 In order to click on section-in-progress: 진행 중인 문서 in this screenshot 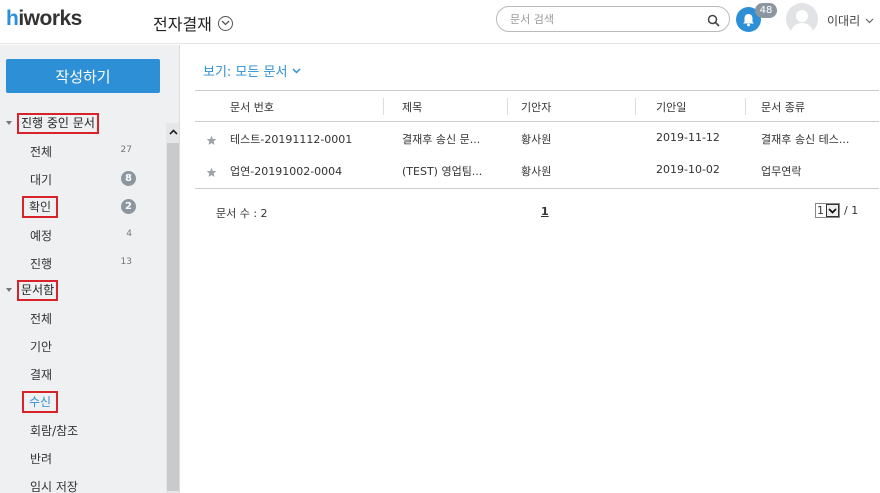, I will do `click(49, 123)`.